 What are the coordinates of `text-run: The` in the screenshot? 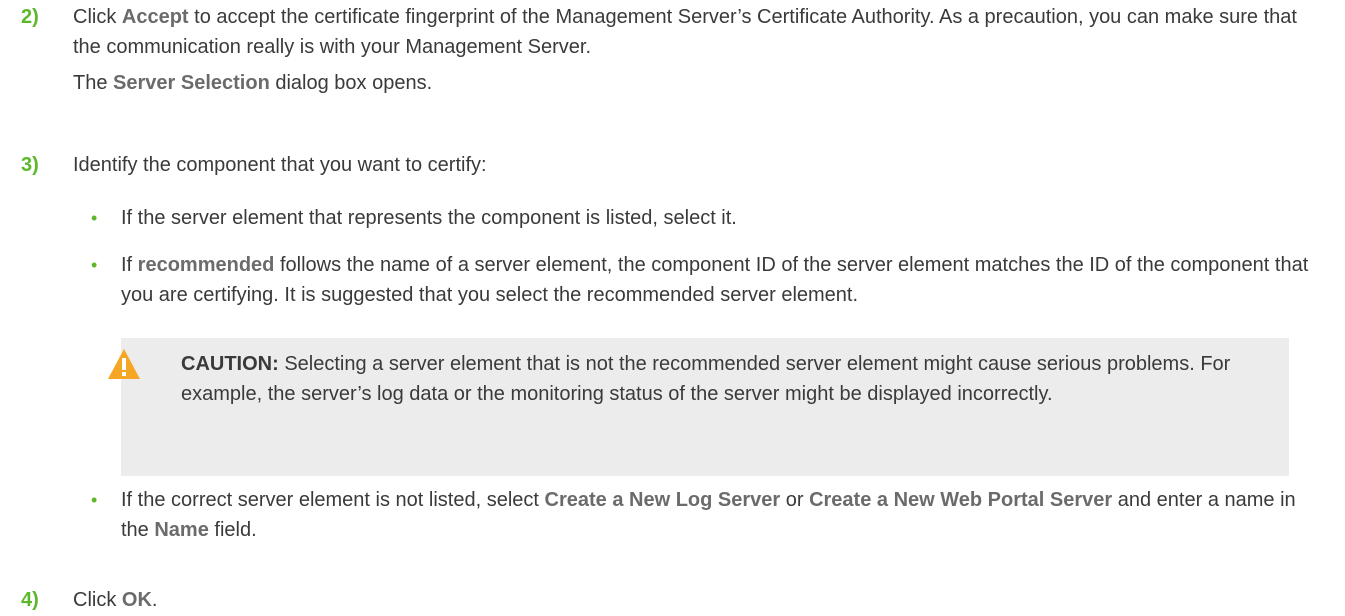 It's located at (93, 83).